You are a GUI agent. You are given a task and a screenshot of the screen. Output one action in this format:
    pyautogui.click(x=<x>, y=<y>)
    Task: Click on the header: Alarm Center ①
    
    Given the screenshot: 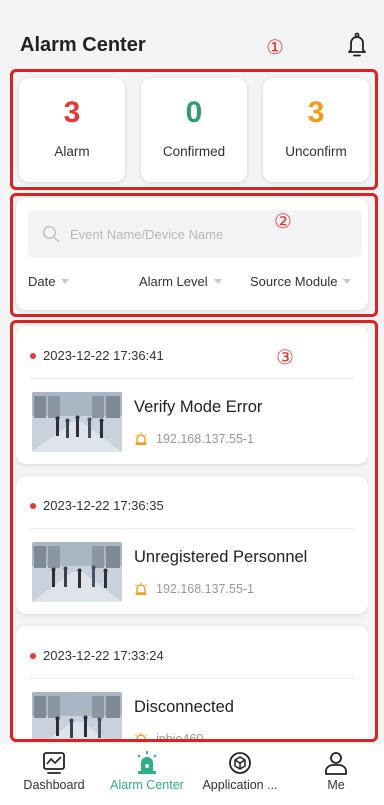 What is the action you would take?
    pyautogui.click(x=192, y=34)
    